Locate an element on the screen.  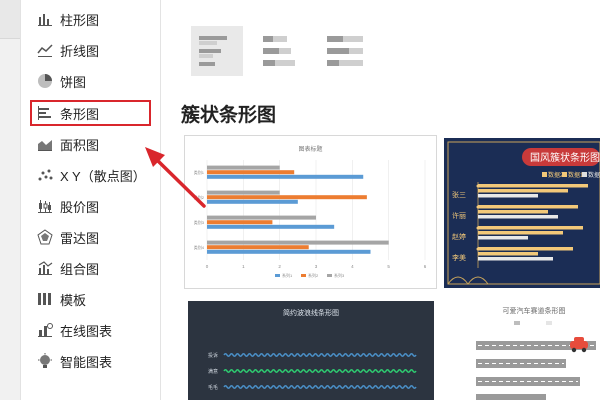
clustered-bar-icon is located at coordinates (213, 51).